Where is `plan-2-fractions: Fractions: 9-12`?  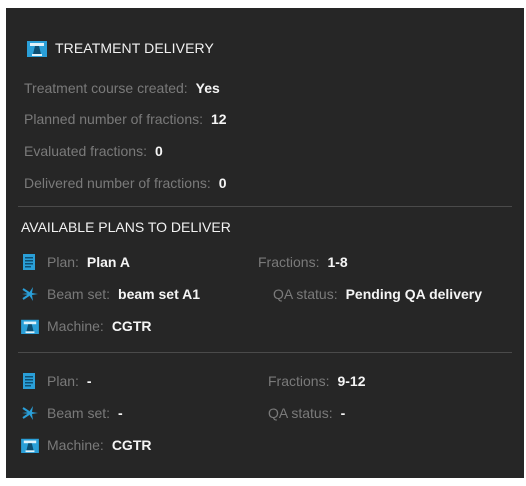
plan-2-fractions: Fractions: 9-12 is located at coordinates (317, 381).